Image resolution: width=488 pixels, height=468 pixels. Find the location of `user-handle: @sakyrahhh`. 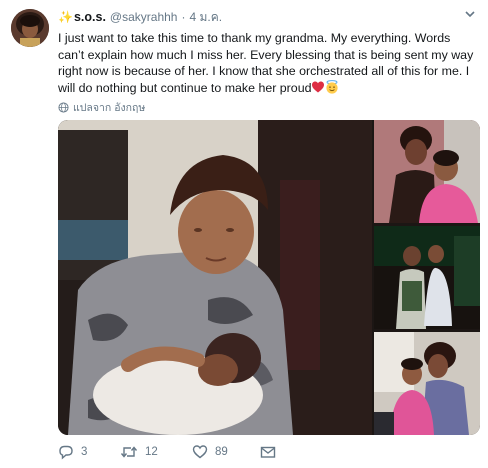

user-handle: @sakyrahhh is located at coordinates (144, 17).